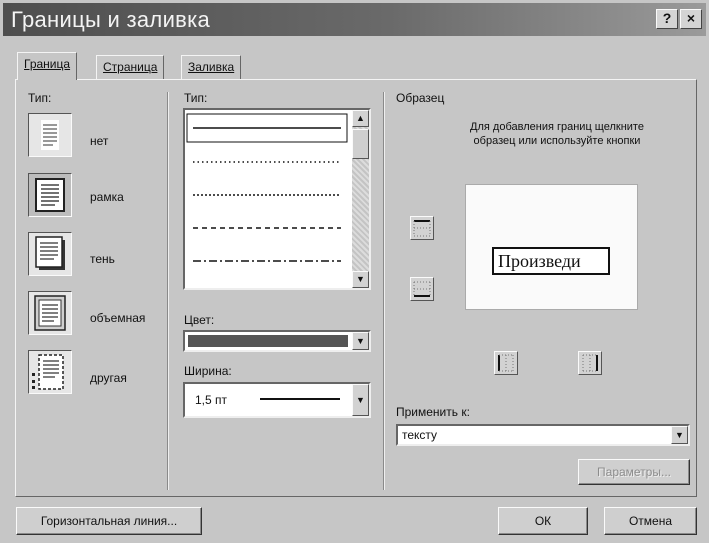 This screenshot has width=709, height=543. What do you see at coordinates (199, 320) in the screenshot?
I see `color-label: Цвет:` at bounding box center [199, 320].